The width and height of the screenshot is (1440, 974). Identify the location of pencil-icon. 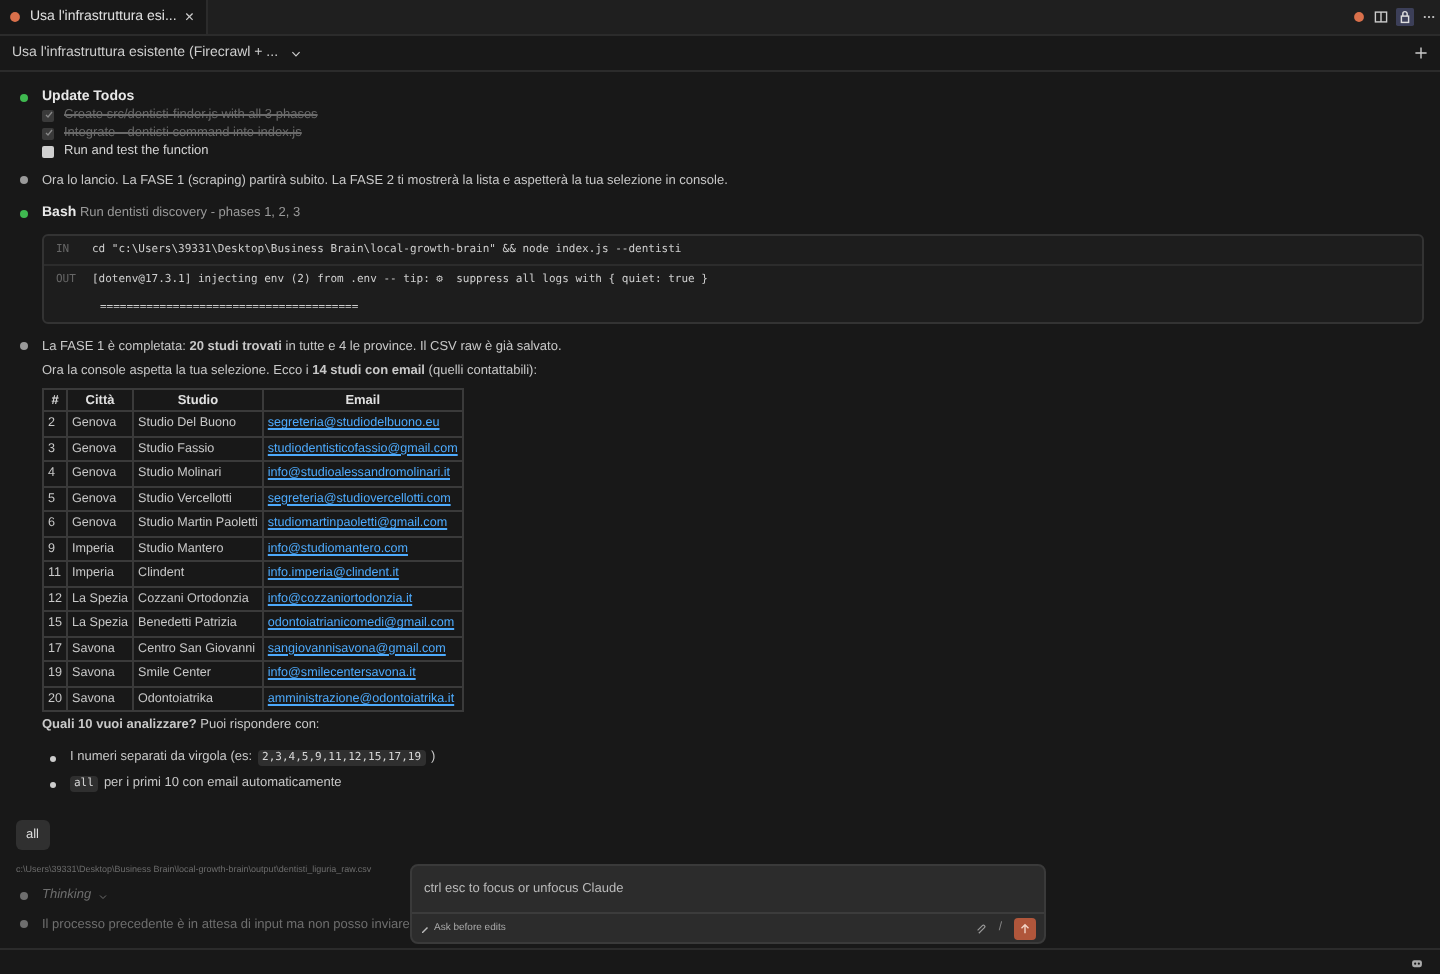
(425, 928).